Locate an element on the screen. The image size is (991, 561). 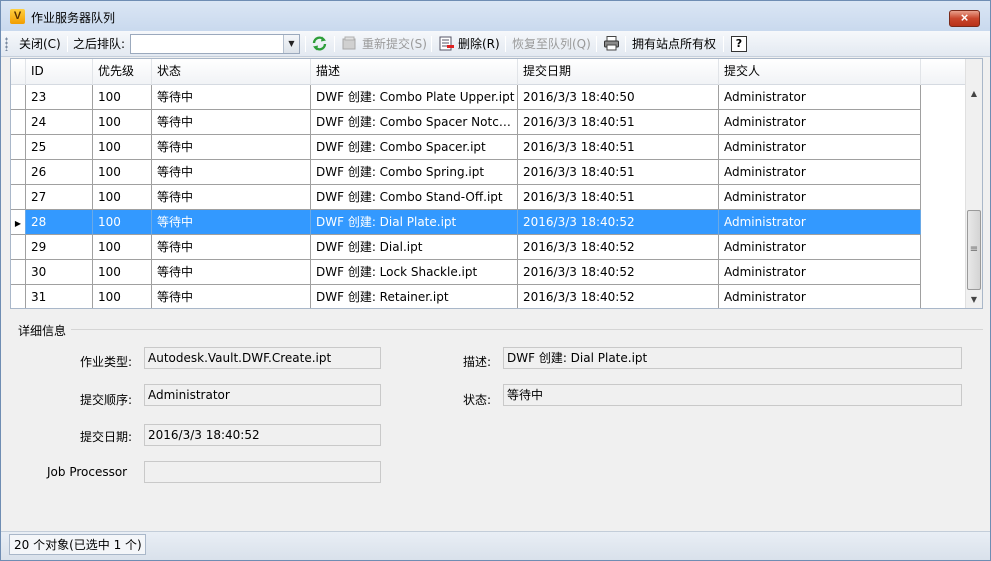
cell-description: DWF 创建: Combo Spring.ipt is located at coordinates (414, 172).